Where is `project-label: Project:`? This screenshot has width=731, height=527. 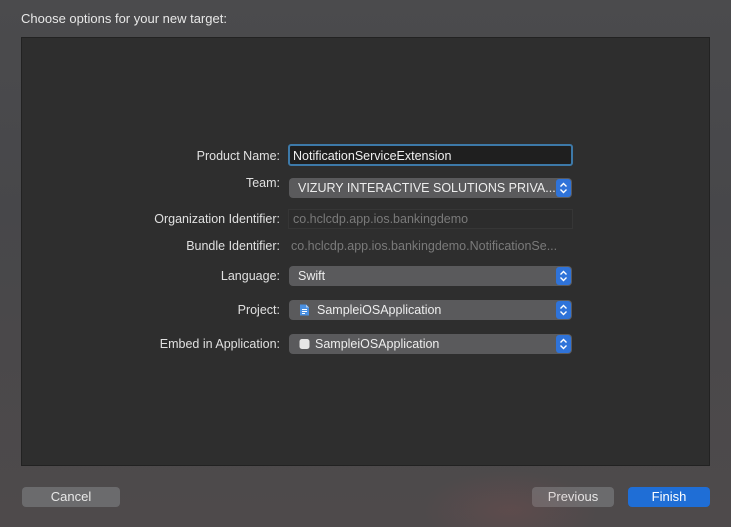 project-label: Project: is located at coordinates (258, 310).